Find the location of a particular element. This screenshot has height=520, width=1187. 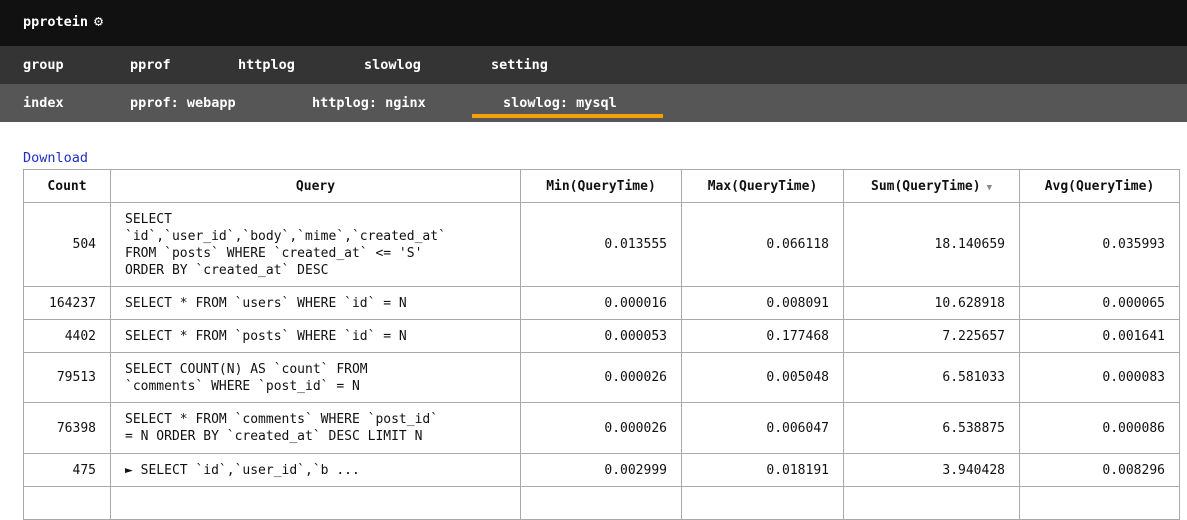

tab-httplog-nginx: httplog: nginx is located at coordinates (369, 103).